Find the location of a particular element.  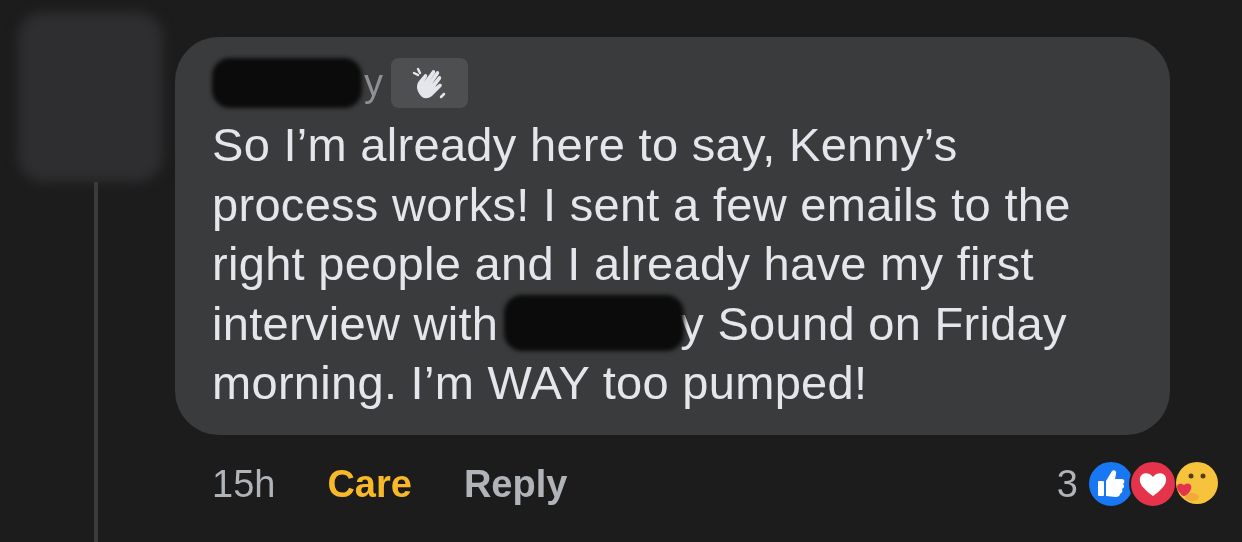

reply-button: Reply is located at coordinates (515, 484).